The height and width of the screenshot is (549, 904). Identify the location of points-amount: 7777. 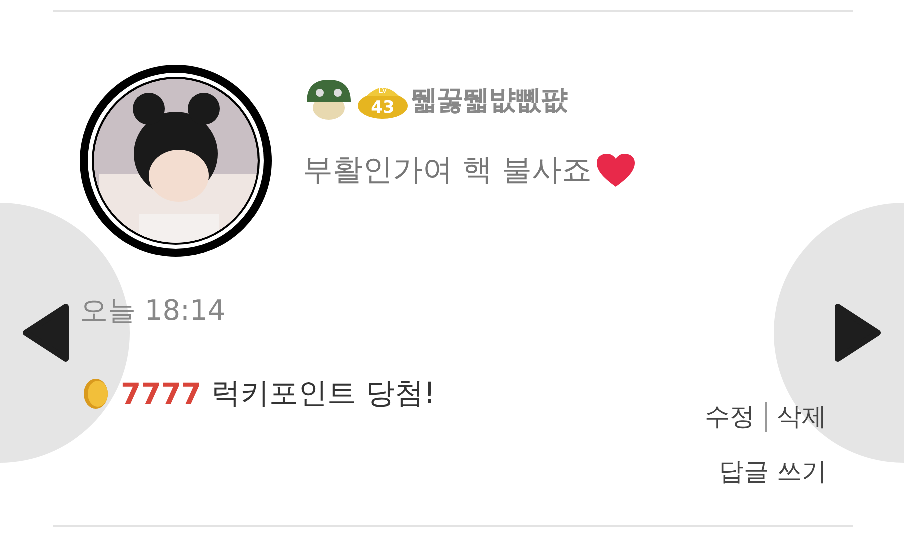
(161, 394).